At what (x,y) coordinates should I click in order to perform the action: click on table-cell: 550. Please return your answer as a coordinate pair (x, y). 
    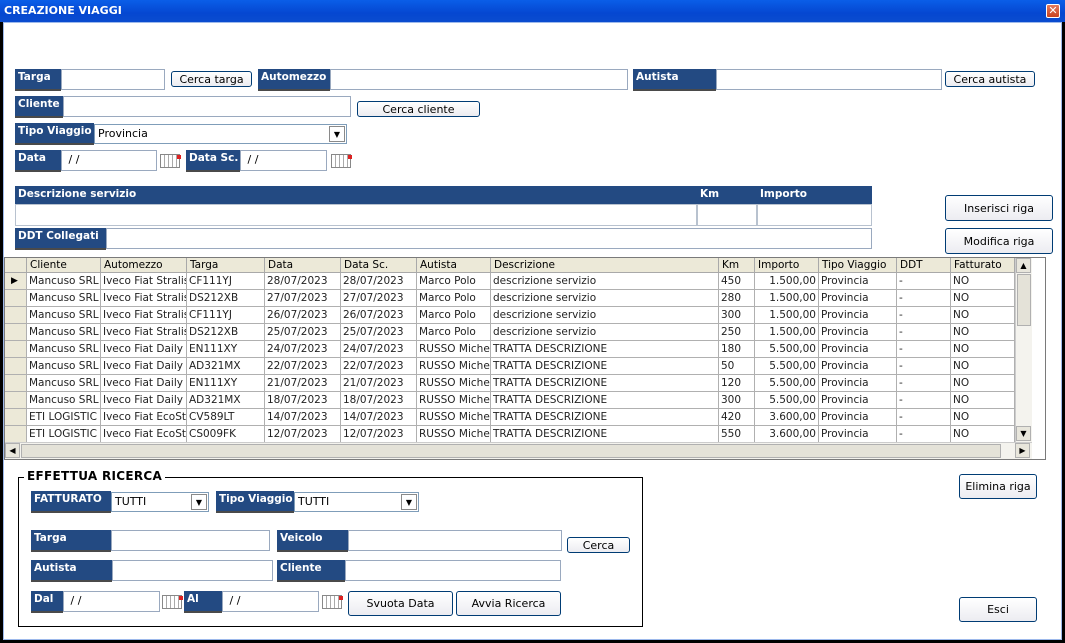
    Looking at the image, I should click on (737, 434).